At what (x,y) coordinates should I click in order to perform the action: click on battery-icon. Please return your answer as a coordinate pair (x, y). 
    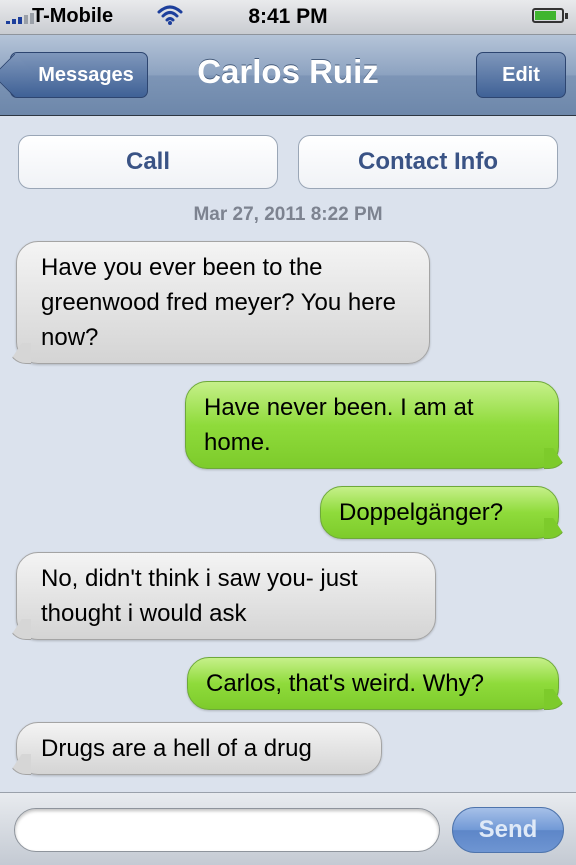
    Looking at the image, I should click on (550, 15).